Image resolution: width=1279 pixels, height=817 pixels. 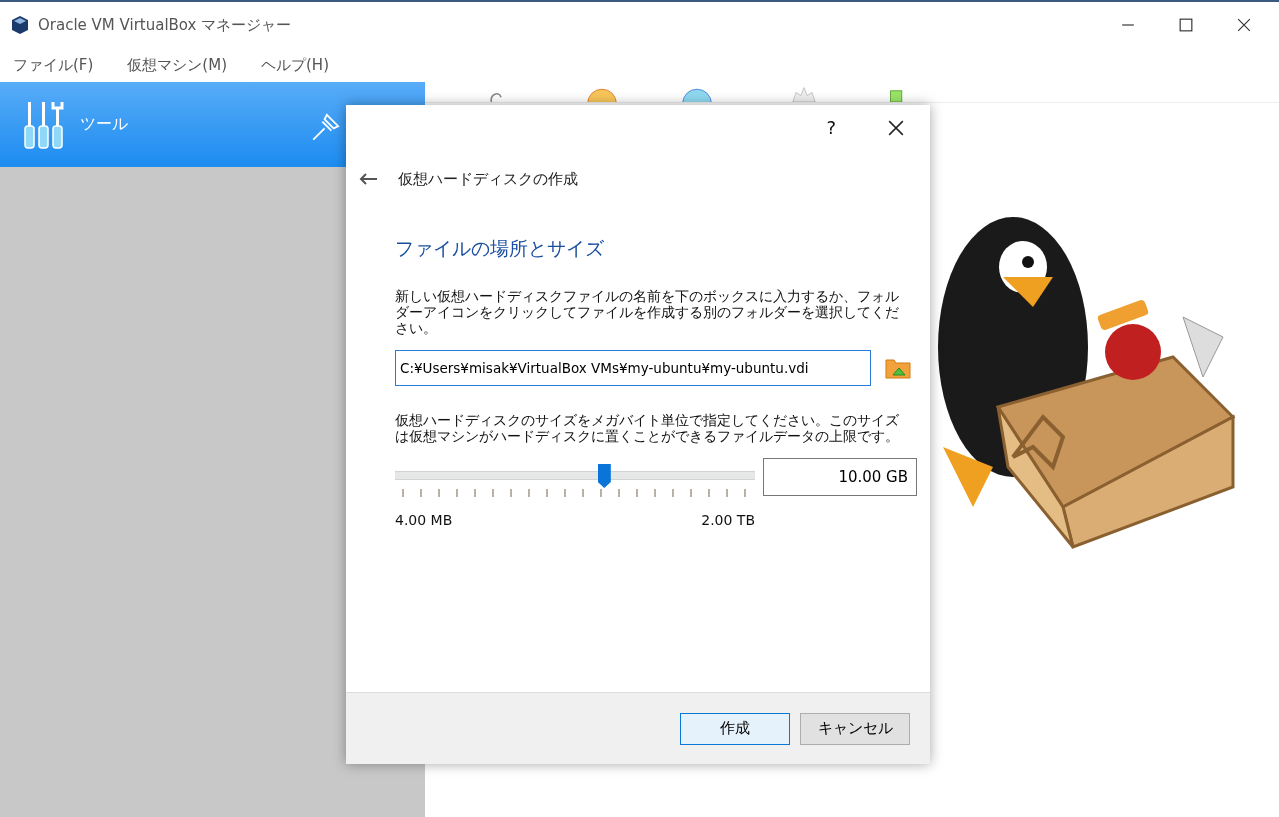 What do you see at coordinates (633, 368) in the screenshot?
I see `file-location-field: C:¥Users¥misak¥VirtualBox VMs¥my-ubuntu¥my-ubuntu.vdi` at bounding box center [633, 368].